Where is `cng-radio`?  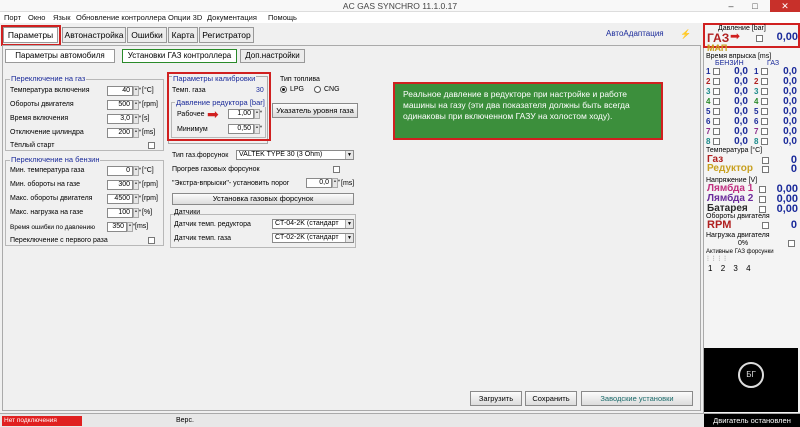 cng-radio is located at coordinates (317, 89).